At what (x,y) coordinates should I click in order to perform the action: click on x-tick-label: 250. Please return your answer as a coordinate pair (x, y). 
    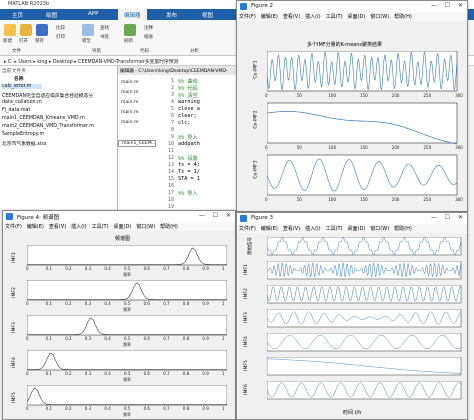
    Looking at the image, I should click on (427, 199).